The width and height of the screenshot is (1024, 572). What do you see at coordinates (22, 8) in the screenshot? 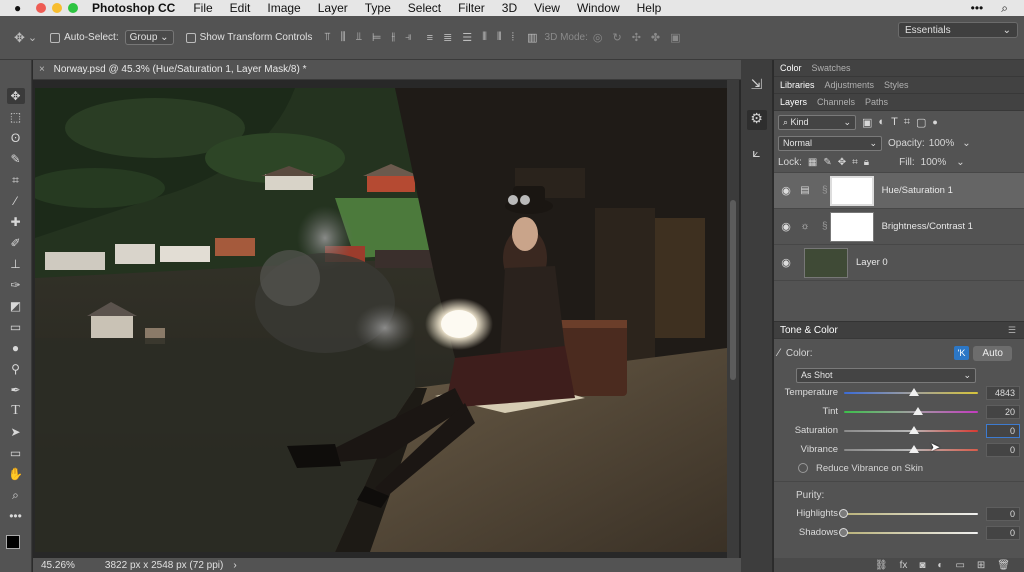
I see `apple-icon: ●` at bounding box center [22, 8].